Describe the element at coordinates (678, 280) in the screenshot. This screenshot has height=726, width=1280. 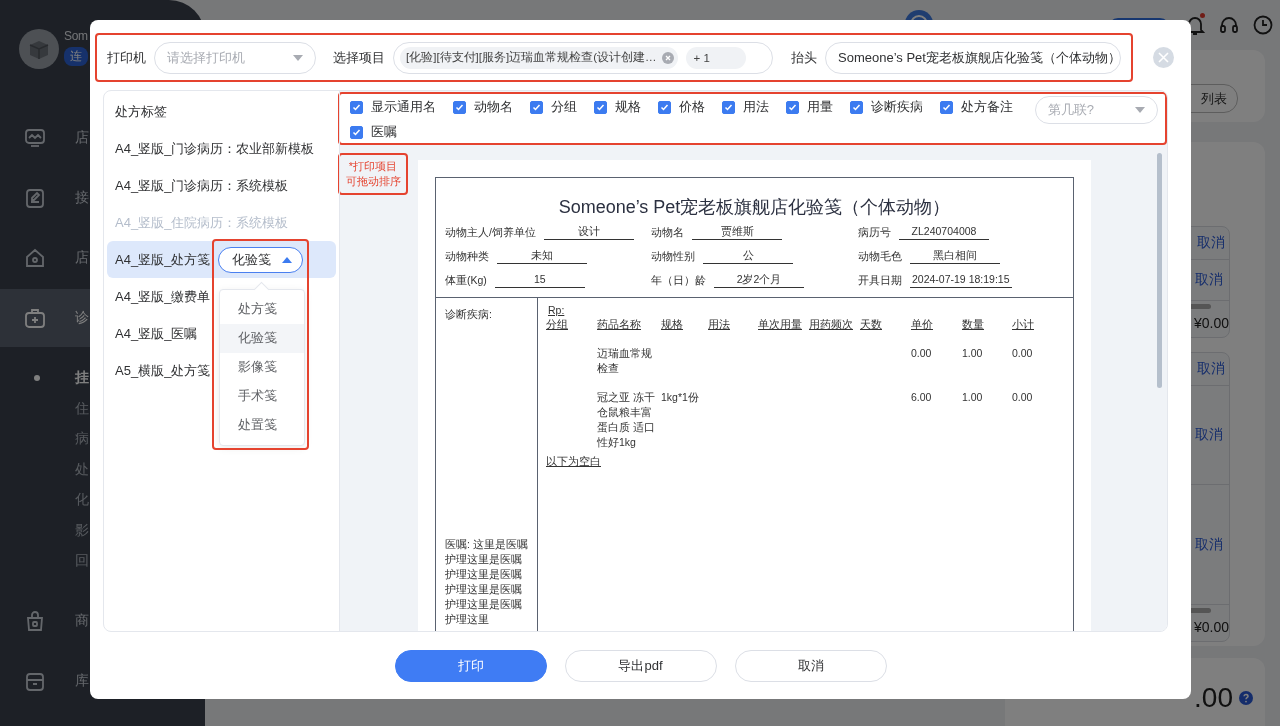
I see `field-label: 年（日）龄` at that location.